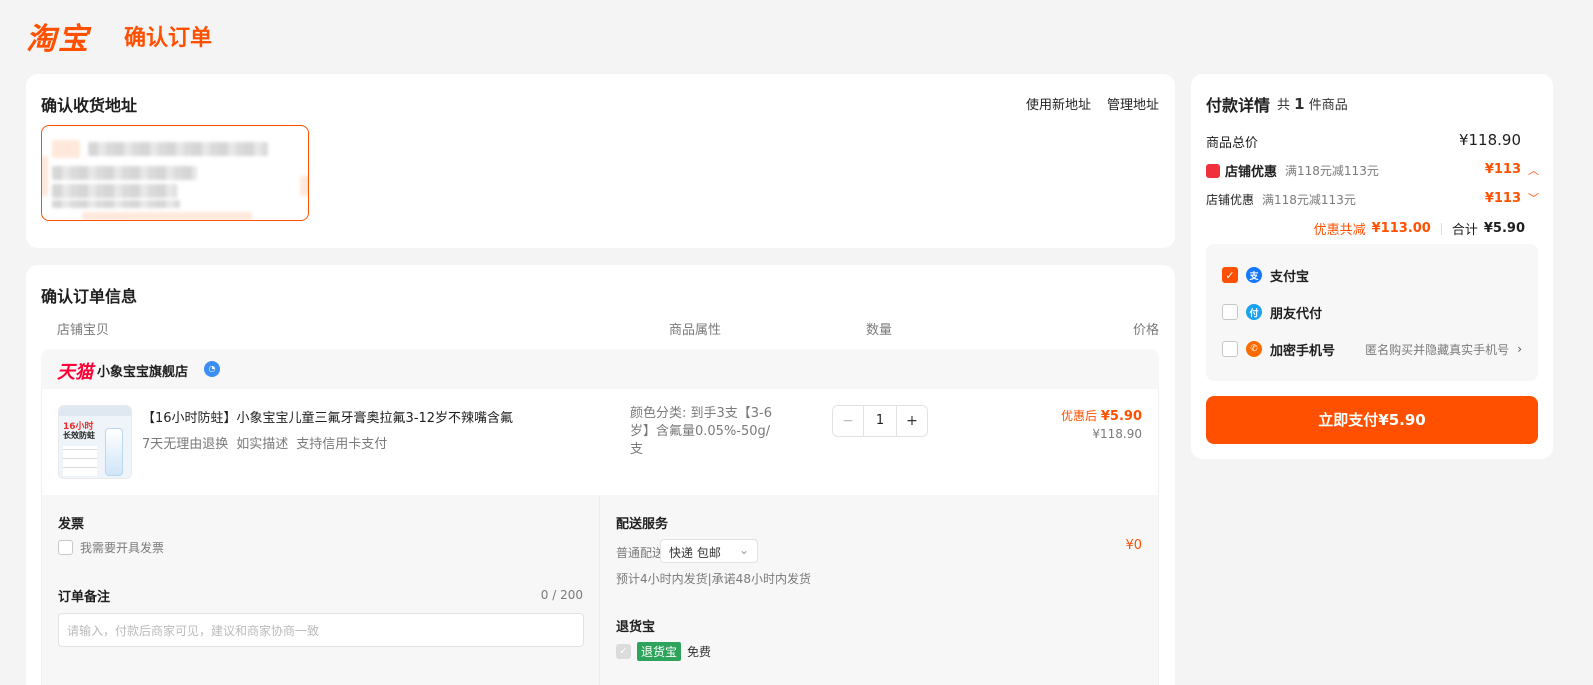 Image resolution: width=1593 pixels, height=685 pixels. I want to click on saved-value: ¥113.00, so click(1401, 228).